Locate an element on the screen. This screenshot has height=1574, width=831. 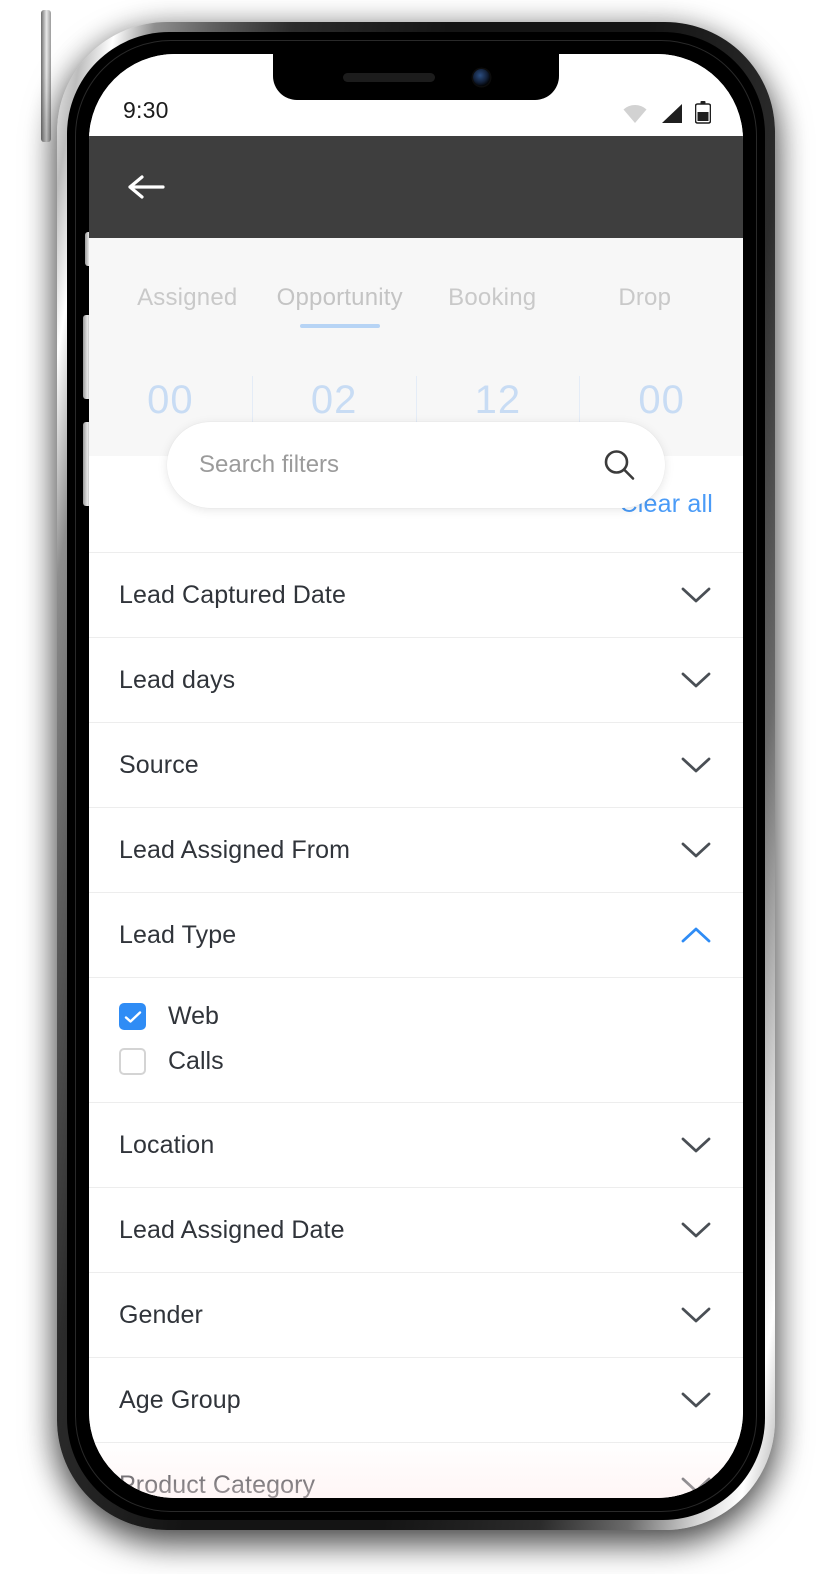
tab-label: Opportunity is located at coordinates (339, 297).